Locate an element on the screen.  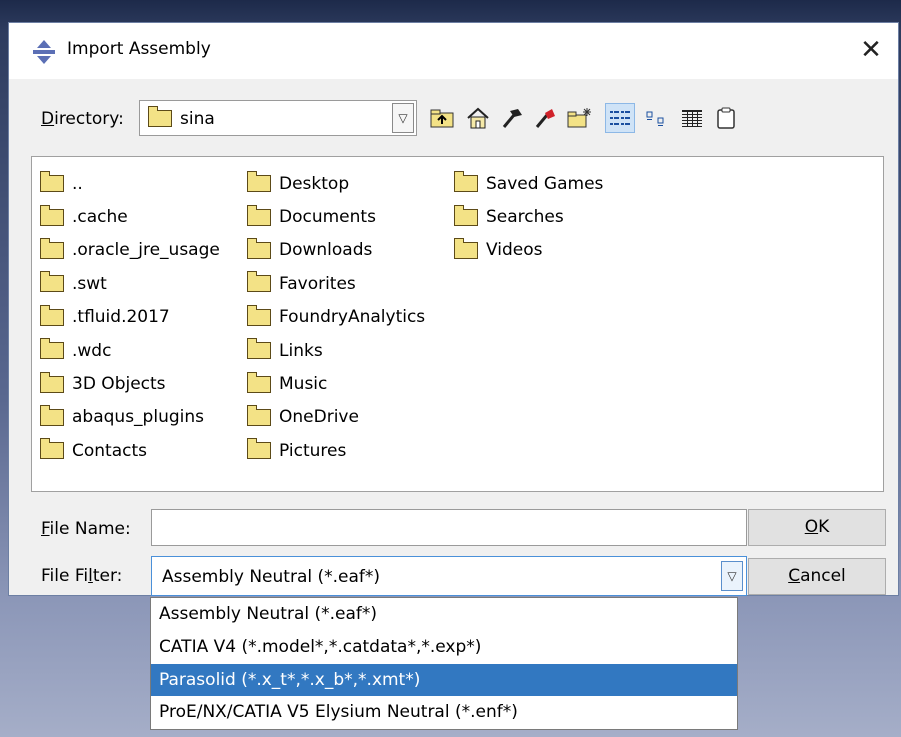
file-list-item-label: FoundryAnalytics is located at coordinates (352, 317).